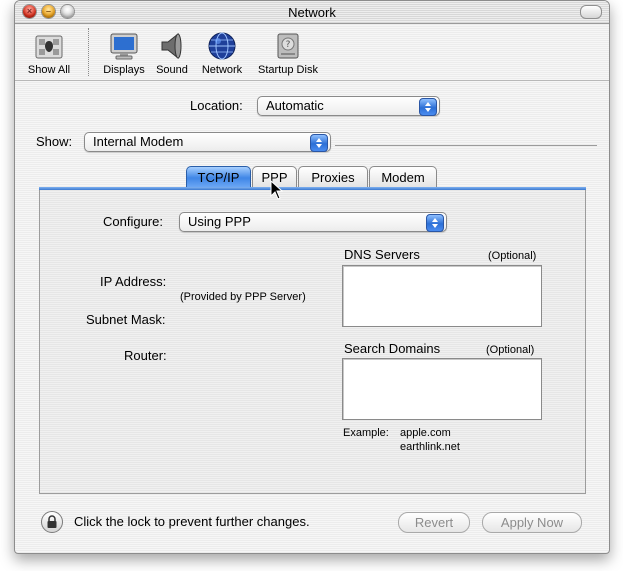 The image size is (623, 571). What do you see at coordinates (49, 70) in the screenshot?
I see `toolbar-label: Show All` at bounding box center [49, 70].